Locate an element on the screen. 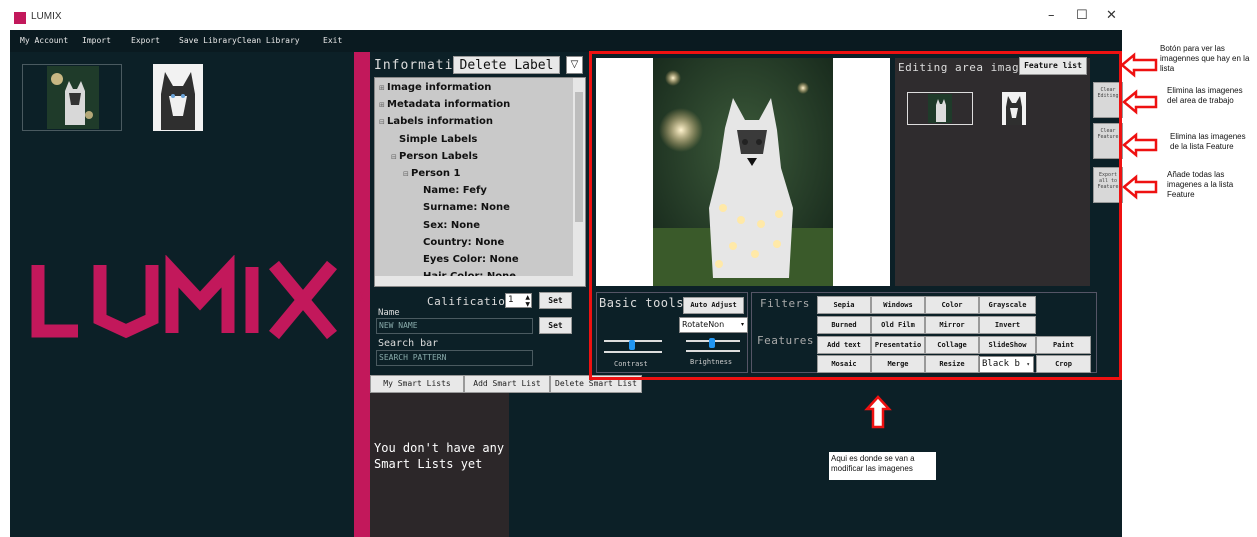 This screenshot has width=1257, height=537. tree-row-label: Metadata information is located at coordinates (449, 105).